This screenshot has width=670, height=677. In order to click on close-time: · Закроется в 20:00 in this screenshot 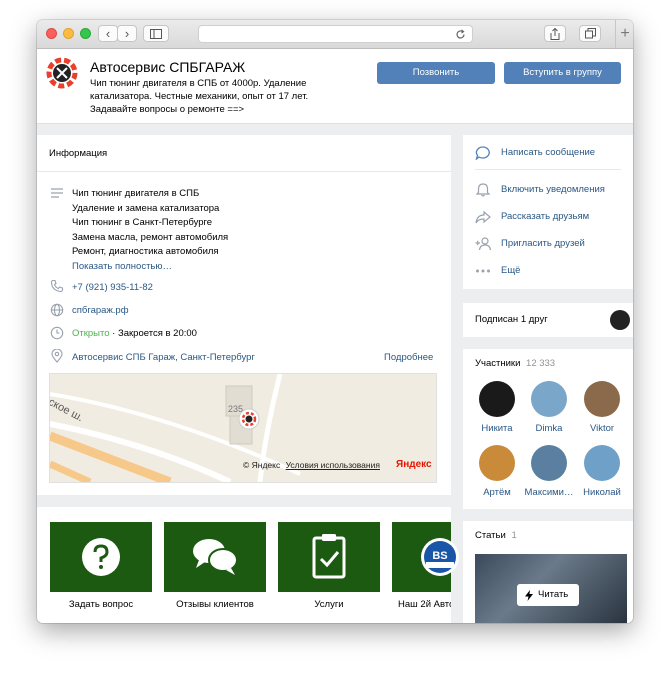, I will do `click(153, 333)`.